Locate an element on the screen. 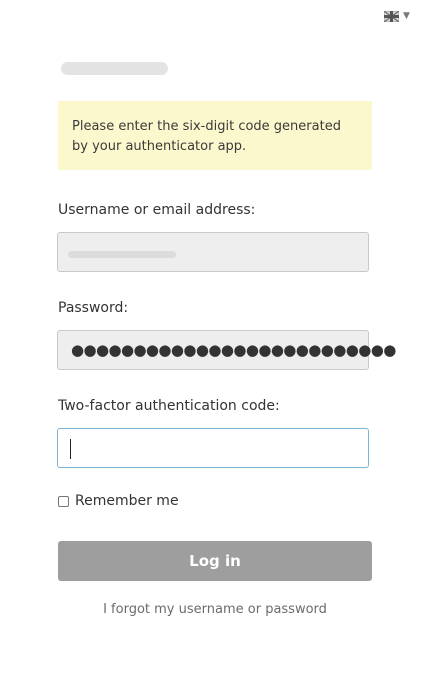 Image resolution: width=424 pixels, height=681 pixels. caret-down-icon: ▼ is located at coordinates (406, 15).